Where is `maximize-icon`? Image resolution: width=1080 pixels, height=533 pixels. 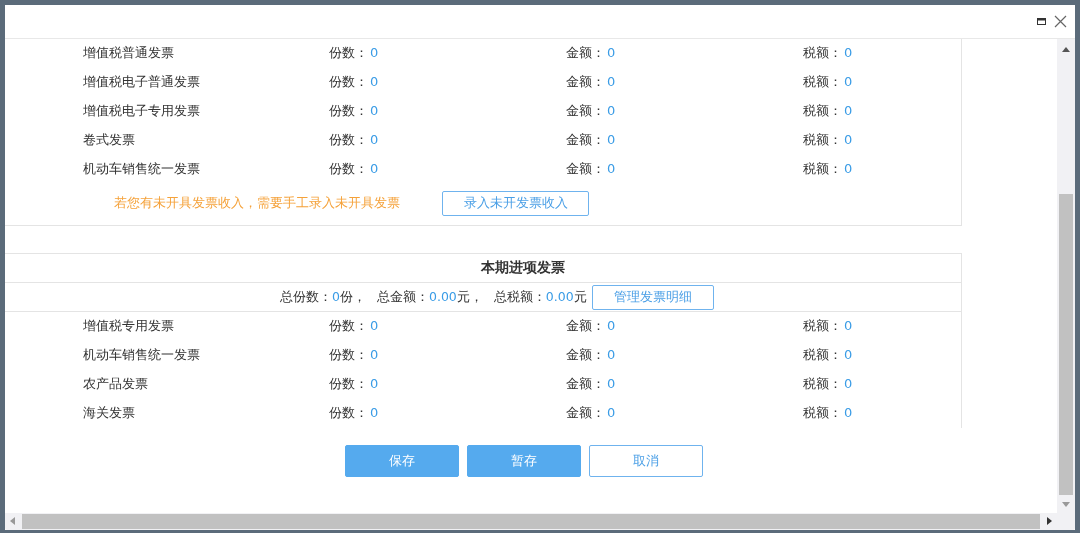
maximize-icon is located at coordinates (1041, 21).